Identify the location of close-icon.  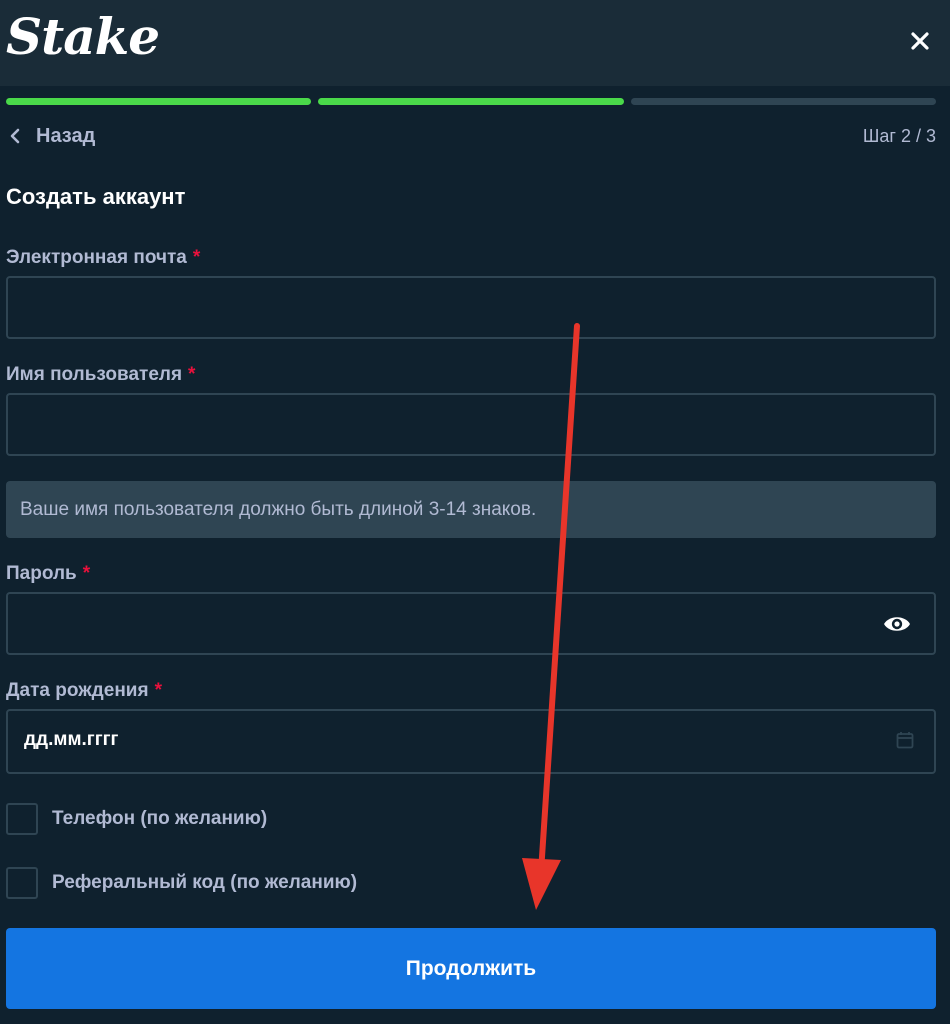
(920, 41).